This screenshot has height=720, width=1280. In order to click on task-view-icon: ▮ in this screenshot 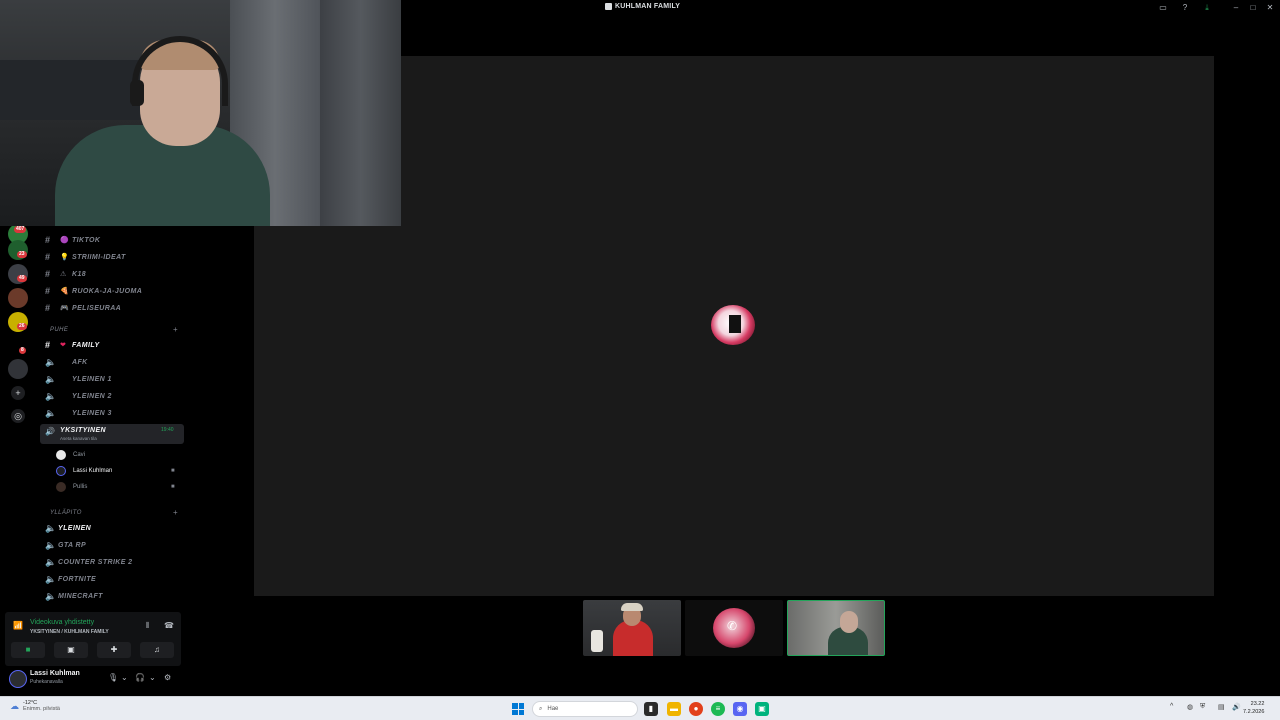, I will do `click(651, 709)`.